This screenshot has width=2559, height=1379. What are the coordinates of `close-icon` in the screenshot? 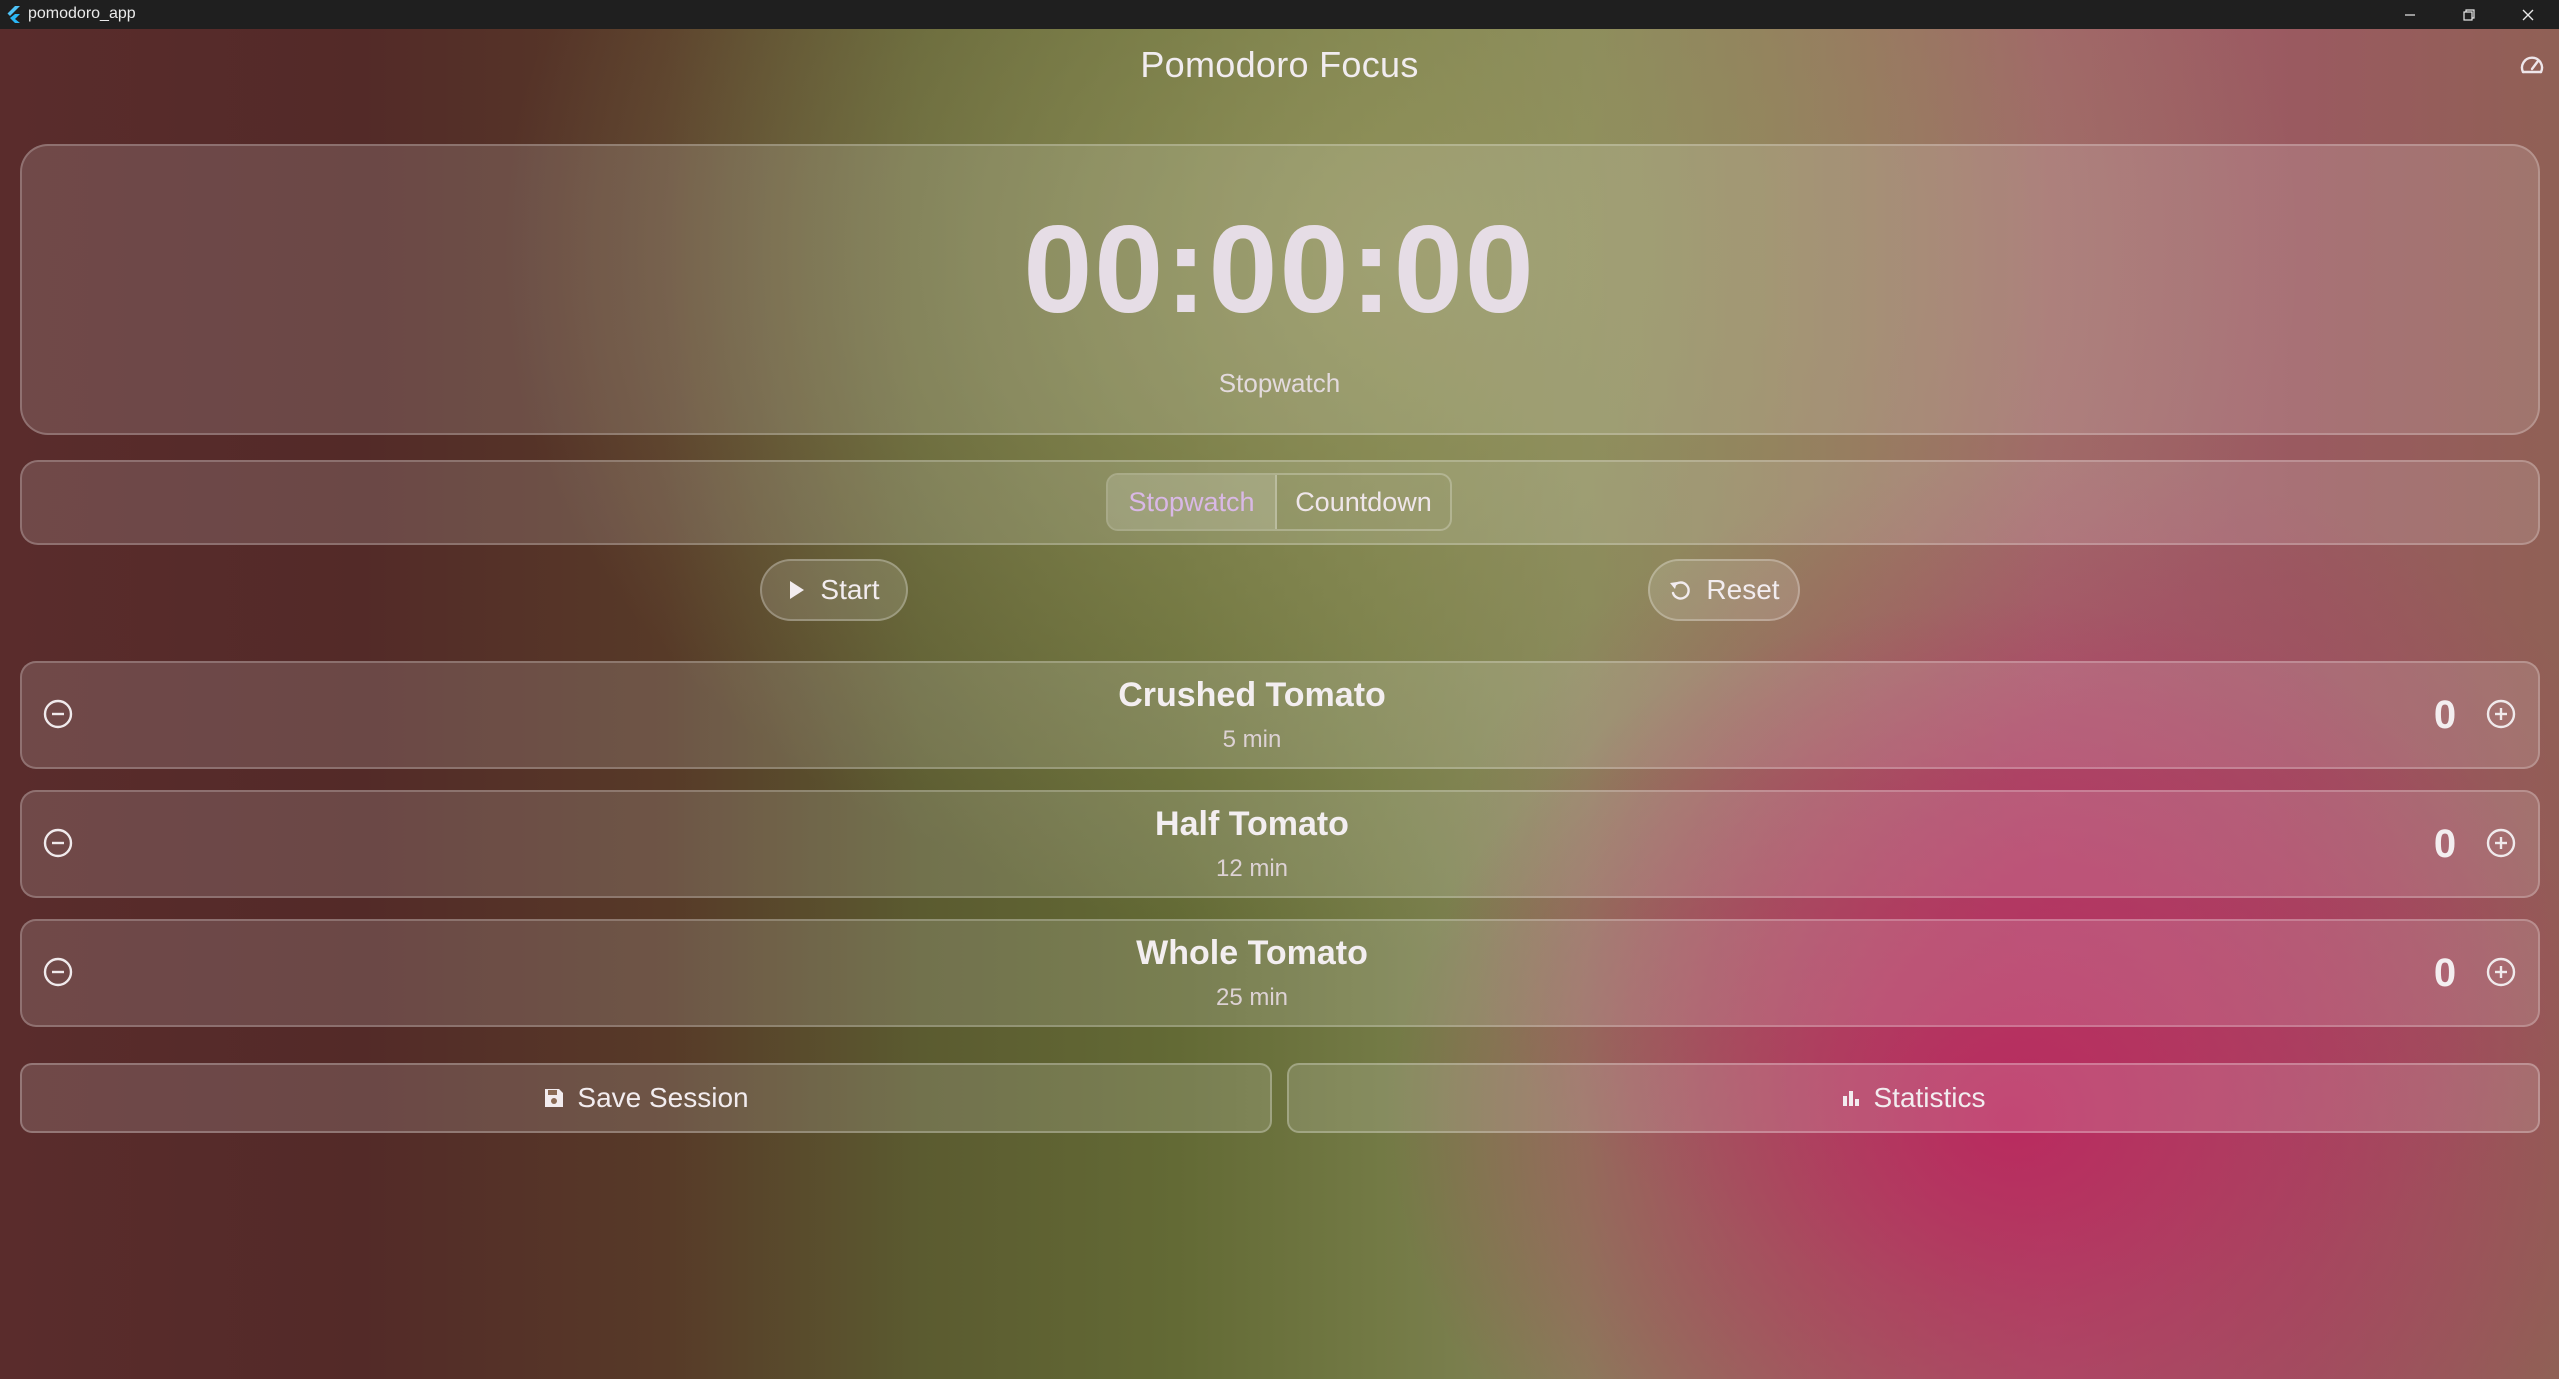 It's located at (2528, 14).